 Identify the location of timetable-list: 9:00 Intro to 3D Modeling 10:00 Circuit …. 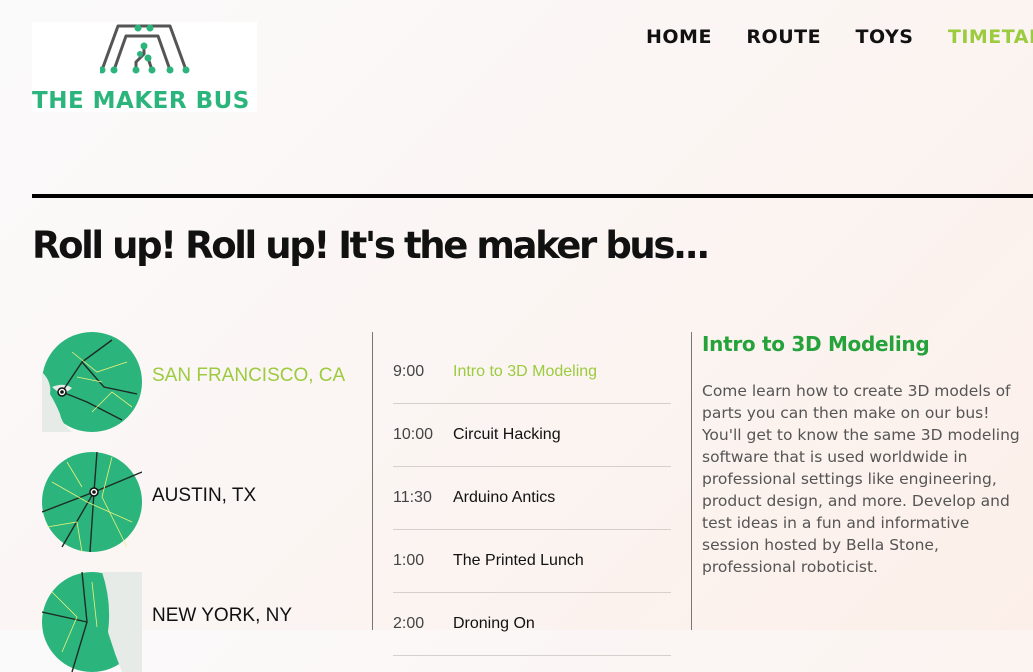
(532, 498).